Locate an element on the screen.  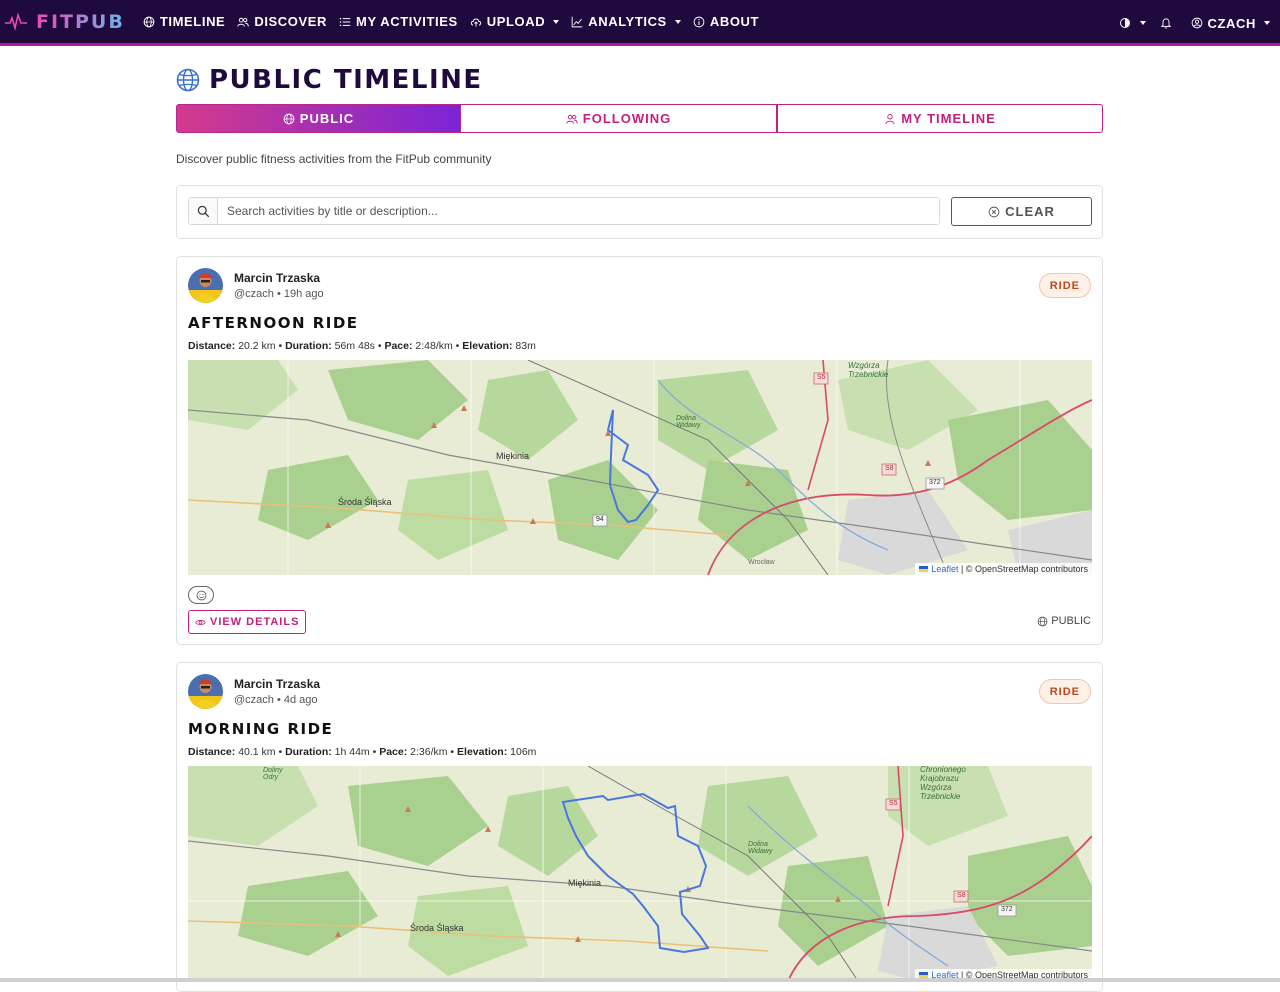
map-place-label: Doliny Odry is located at coordinates (273, 774).